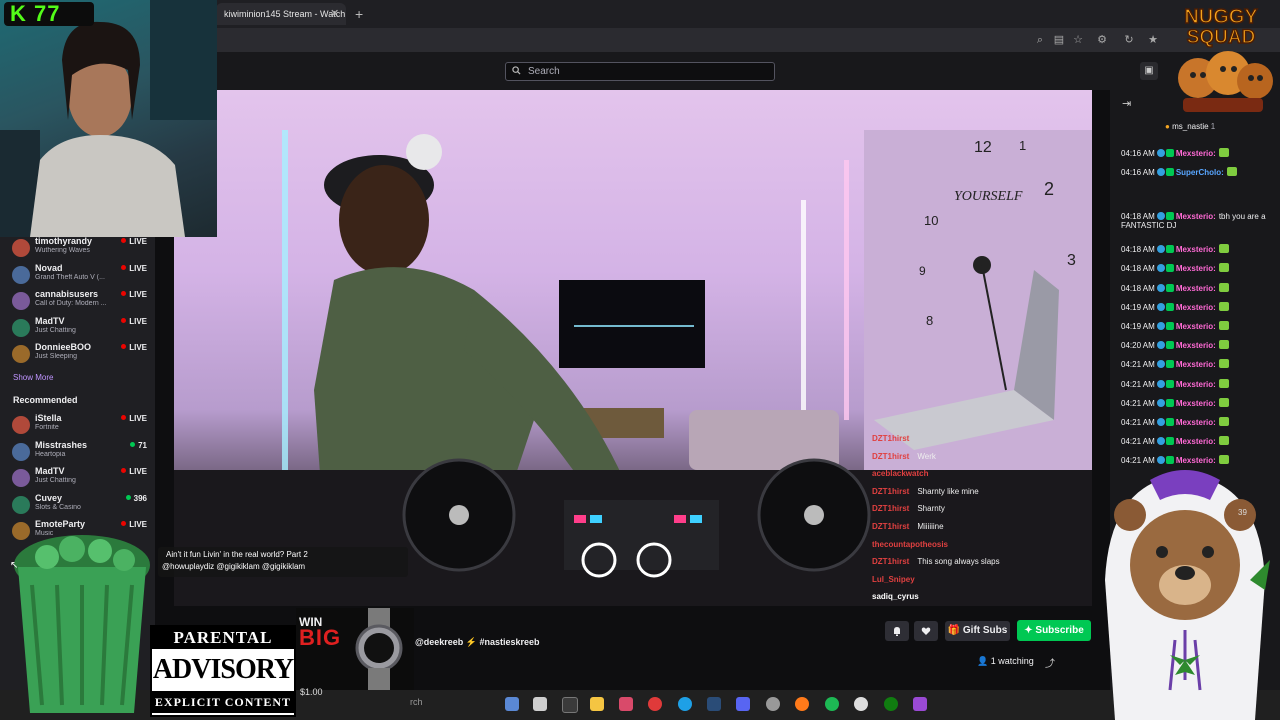  I want to click on reader-icon: ▤, so click(1059, 40).